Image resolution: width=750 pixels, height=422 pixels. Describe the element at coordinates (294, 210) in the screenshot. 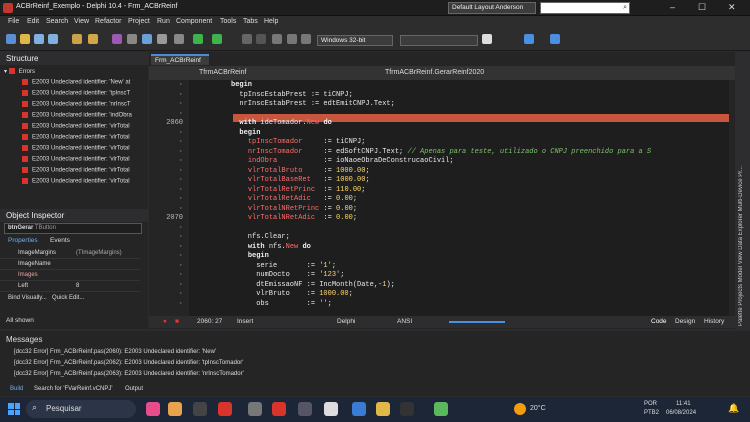

I see `code-line: vlrTotalNRetPrinc := 0.00;` at that location.